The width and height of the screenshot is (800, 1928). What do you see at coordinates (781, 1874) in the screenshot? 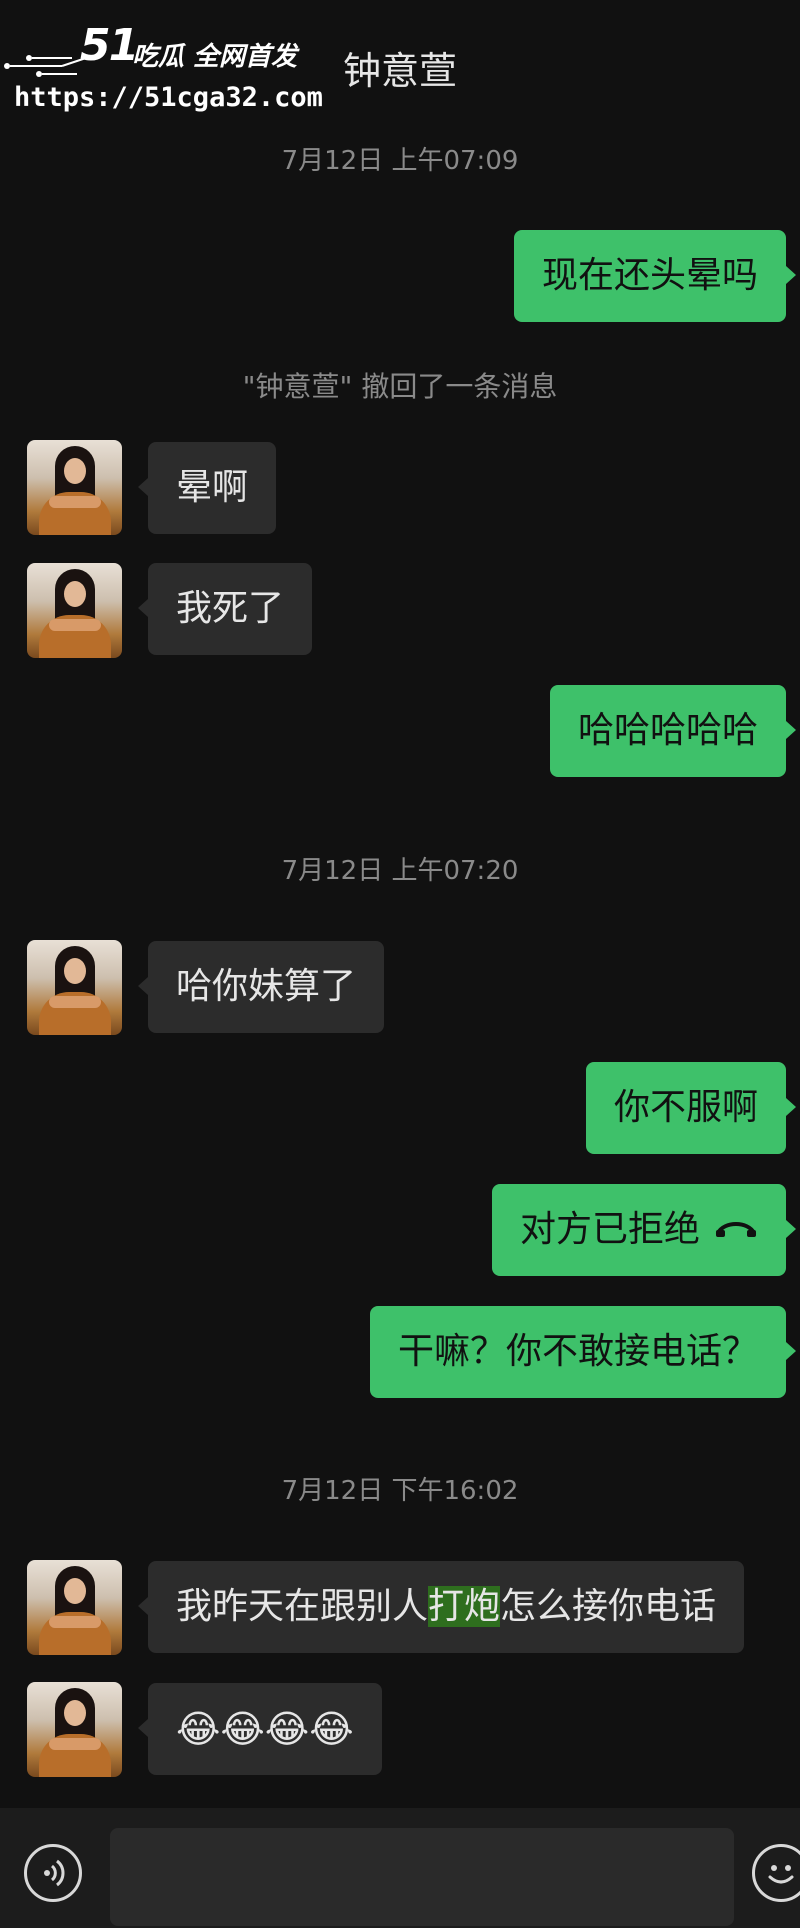
I see `emoji-icon` at bounding box center [781, 1874].